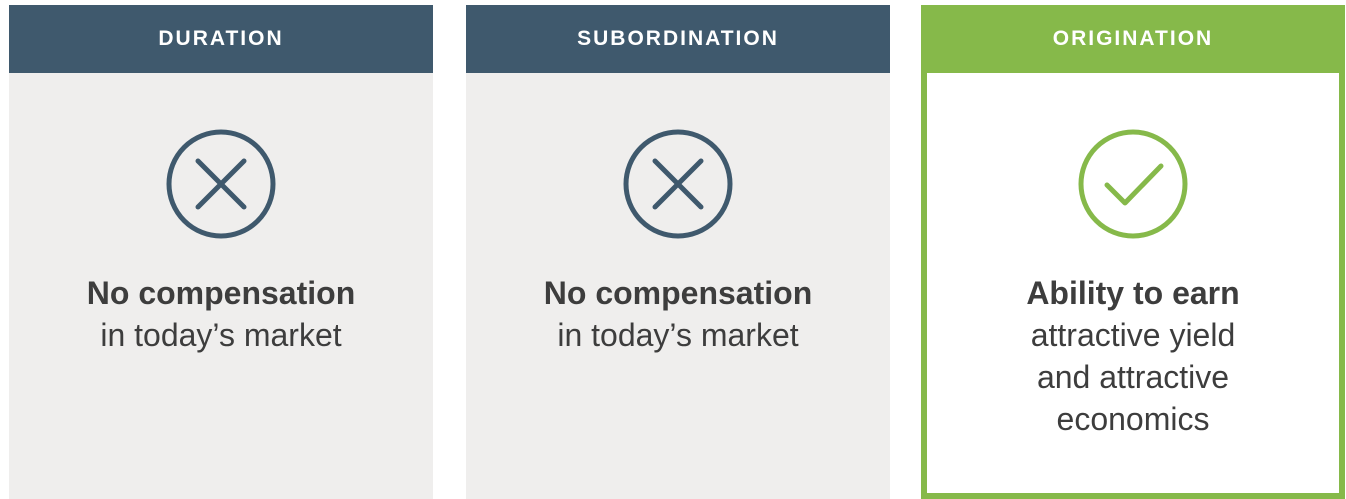 Image resolution: width=1346 pixels, height=499 pixels. Describe the element at coordinates (221, 335) in the screenshot. I see `duration-rest: in today’s market` at that location.